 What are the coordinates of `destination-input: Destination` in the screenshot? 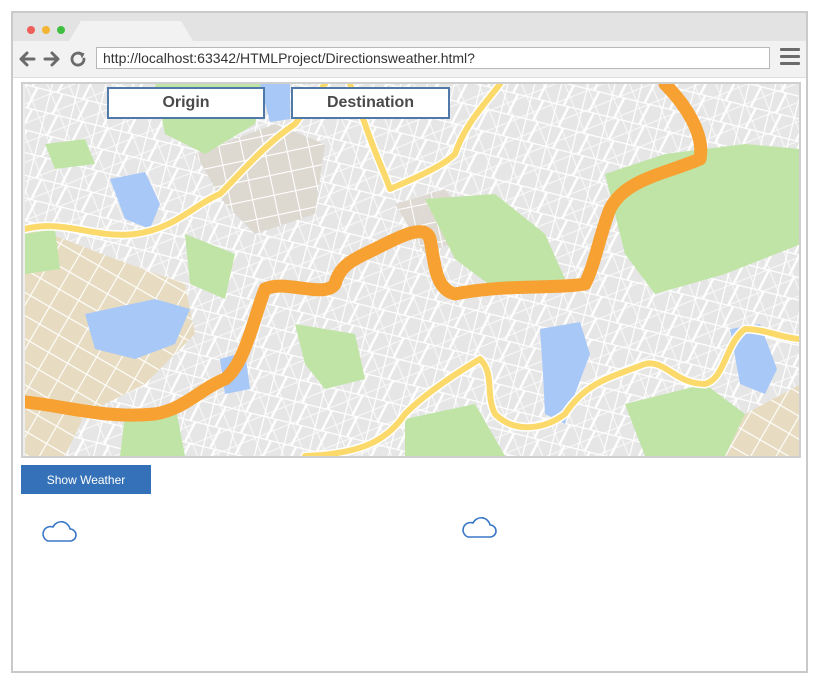 It's located at (370, 103).